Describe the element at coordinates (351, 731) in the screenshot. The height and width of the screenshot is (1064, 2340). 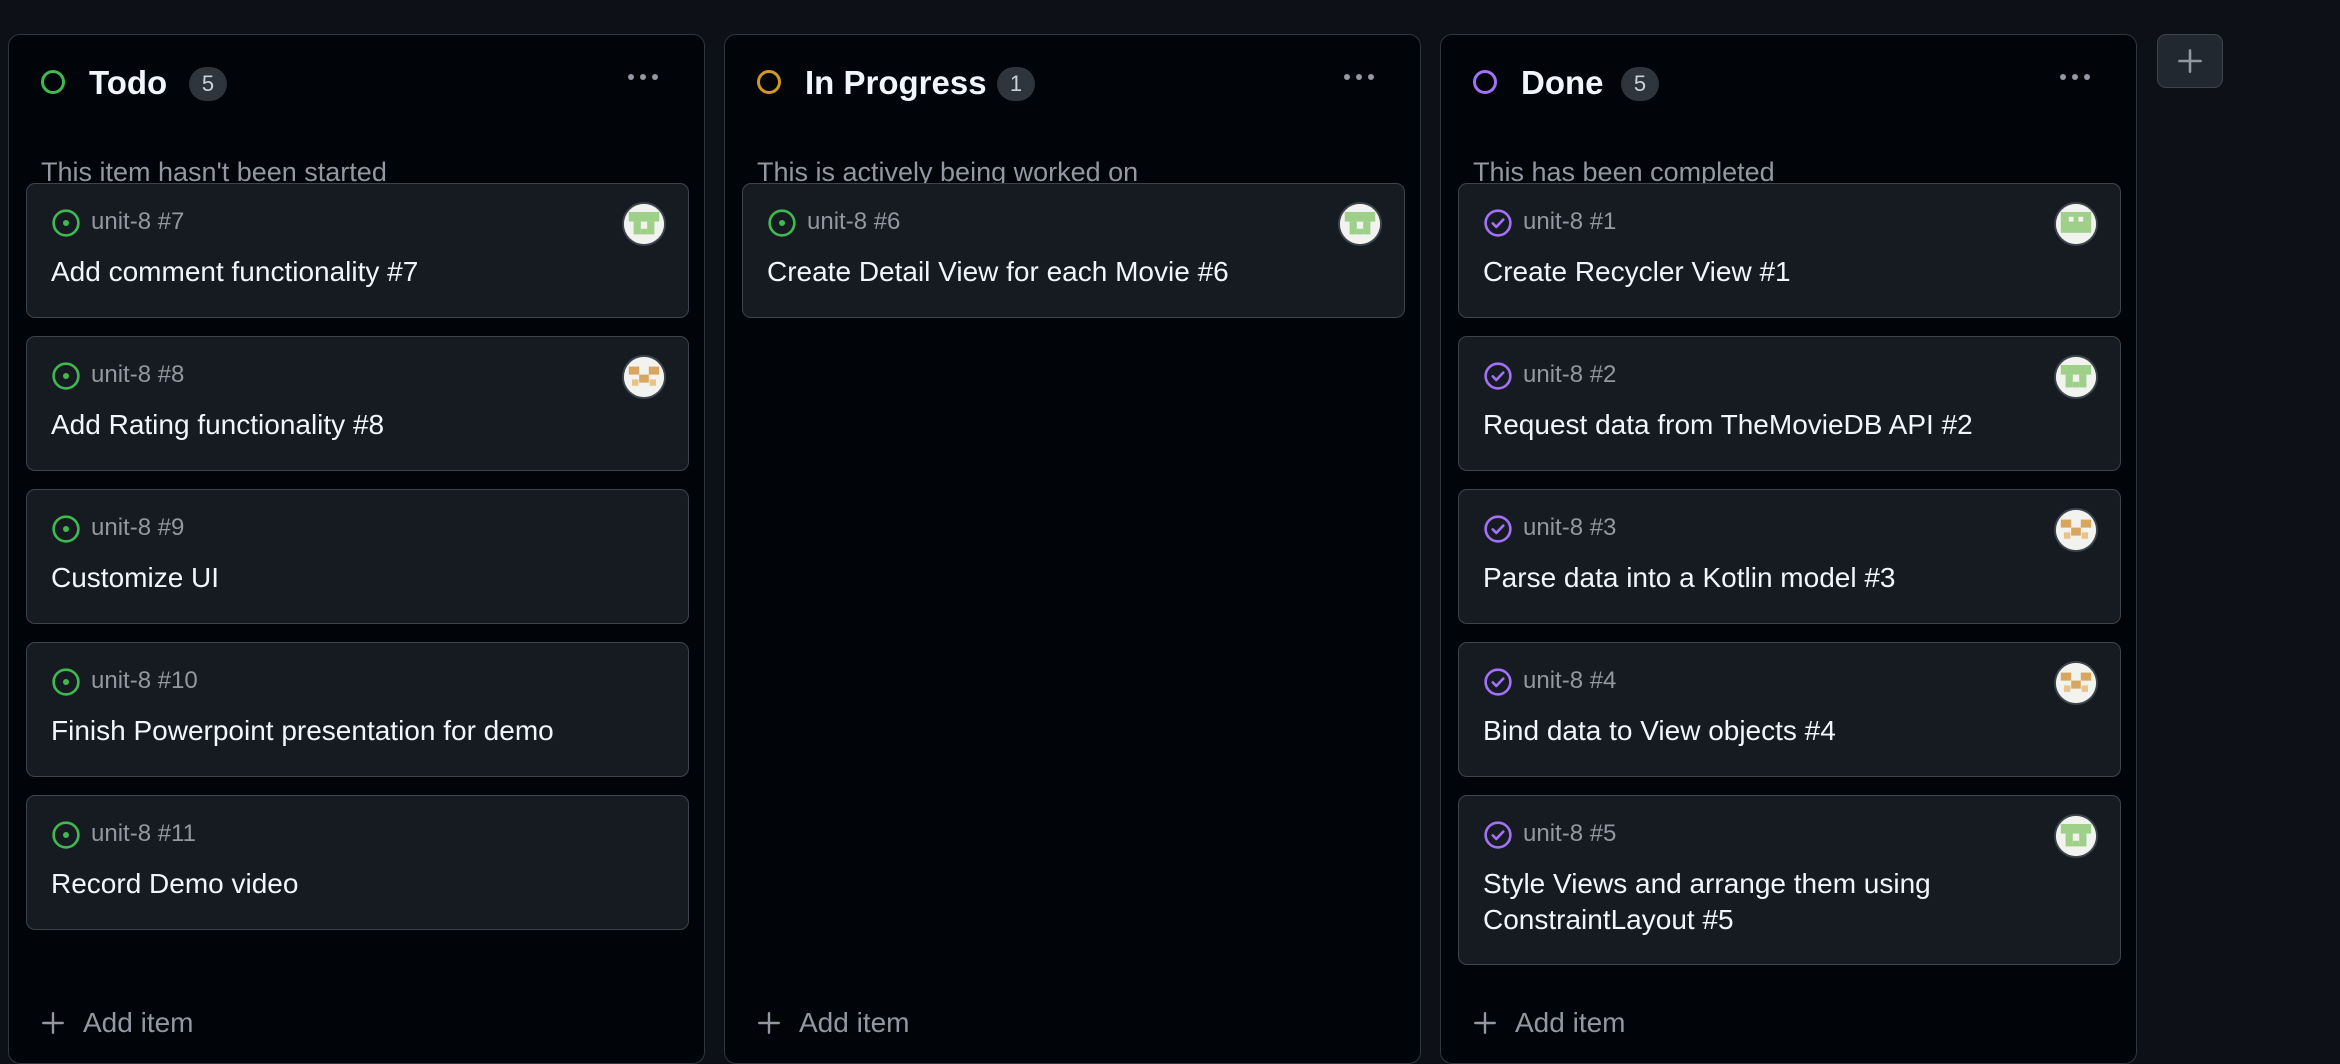
I see `card-title: Finish Powerpoint presentation for demo` at that location.